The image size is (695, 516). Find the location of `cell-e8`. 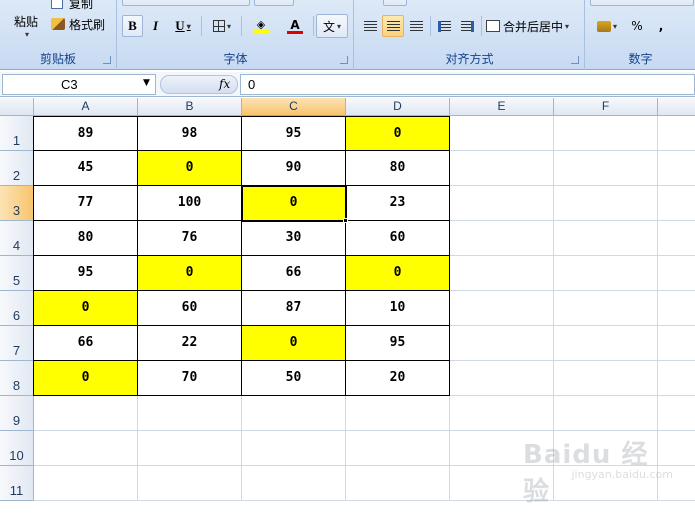

cell-e8 is located at coordinates (502, 378).